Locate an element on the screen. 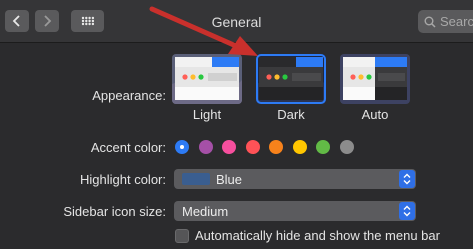 This screenshot has height=249, width=473. accent-swatch-graphite is located at coordinates (346, 147).